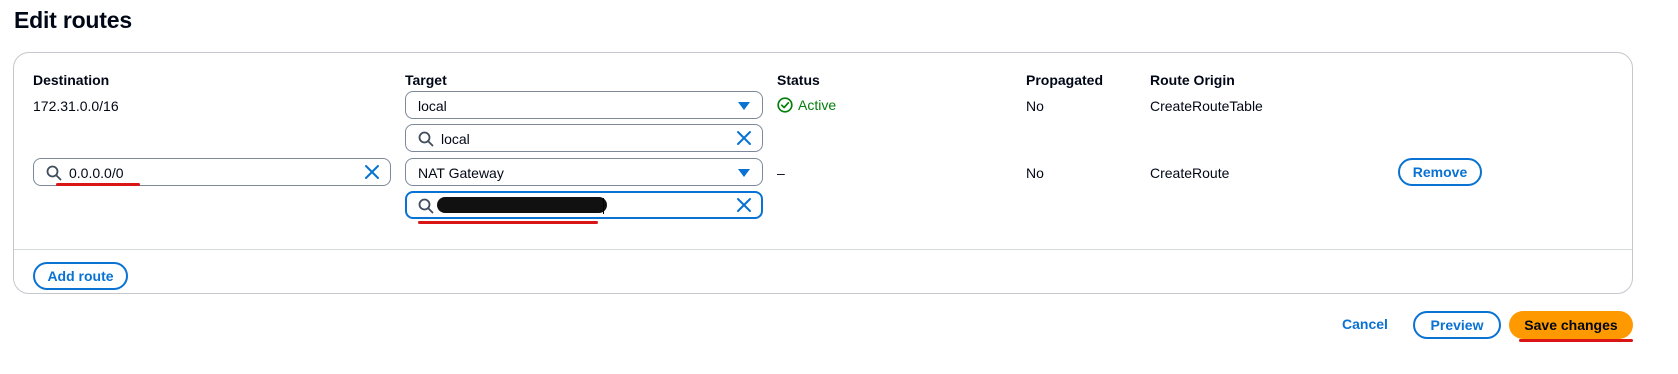 The height and width of the screenshot is (374, 1678). What do you see at coordinates (76, 106) in the screenshot?
I see `route-1-destination: 172.31.0.0/16` at bounding box center [76, 106].